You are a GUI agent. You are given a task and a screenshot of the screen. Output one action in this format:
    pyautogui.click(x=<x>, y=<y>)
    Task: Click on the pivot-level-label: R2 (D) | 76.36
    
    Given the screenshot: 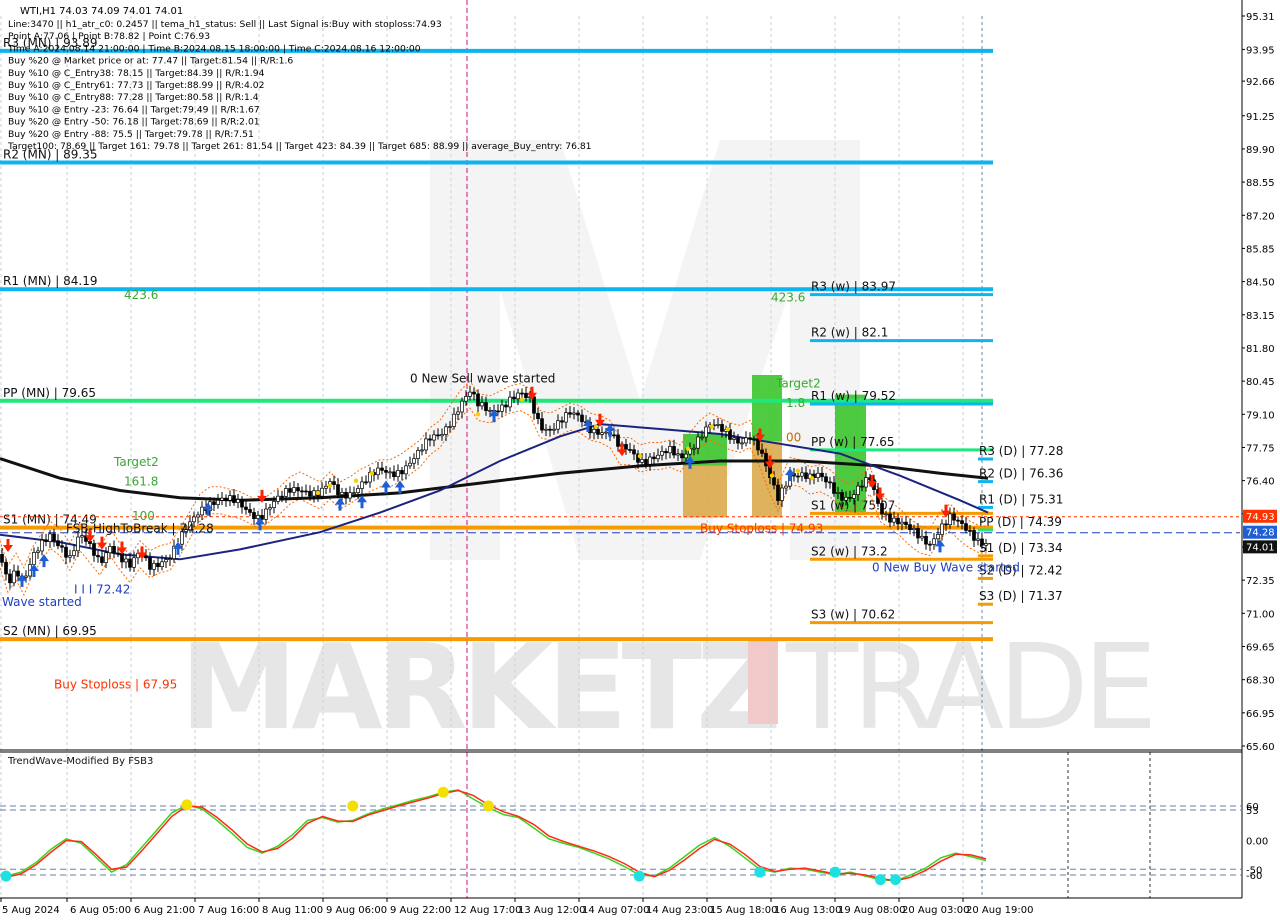 What is the action you would take?
    pyautogui.click(x=1021, y=474)
    